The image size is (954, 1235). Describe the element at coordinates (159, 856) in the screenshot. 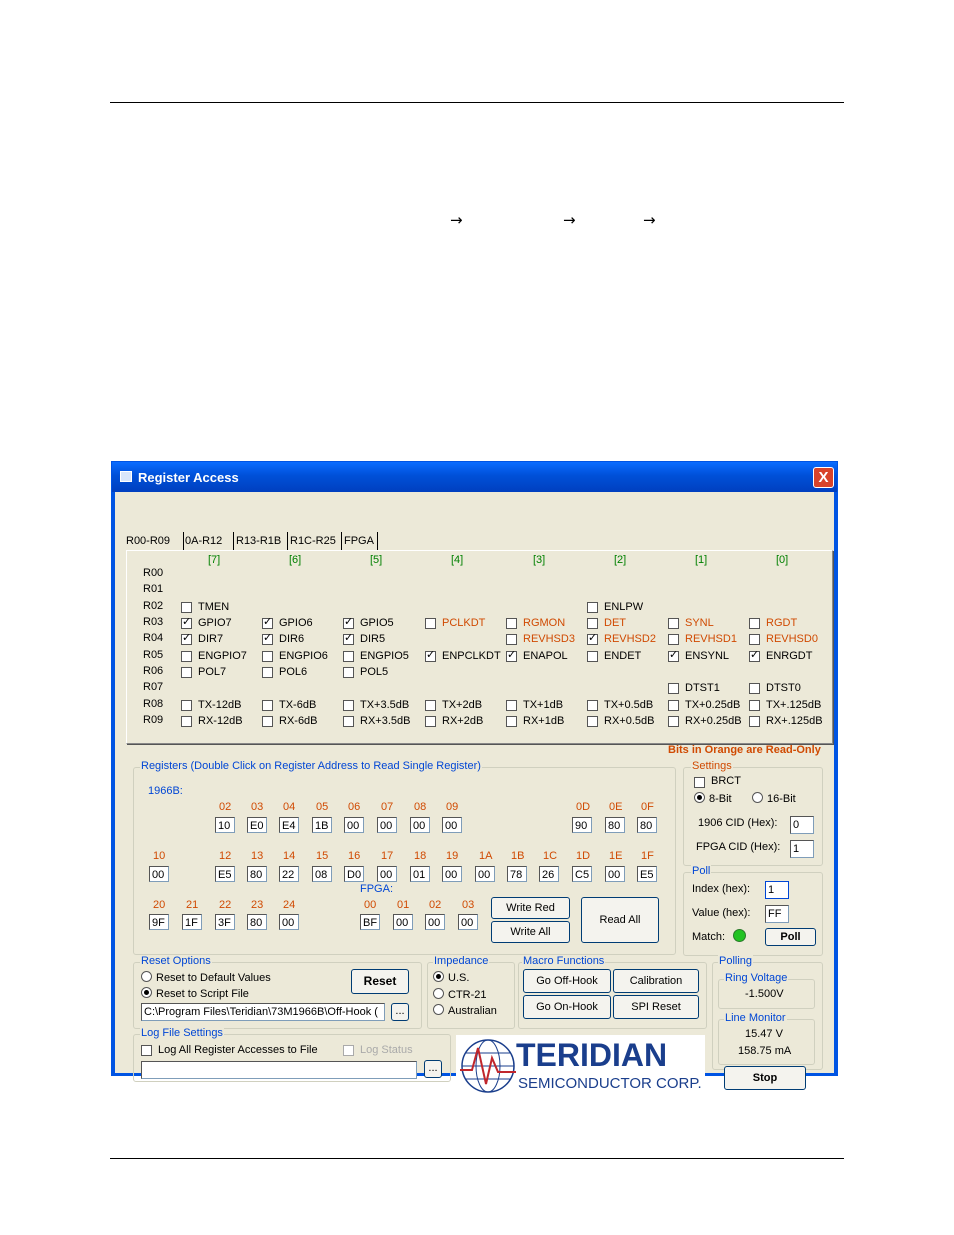

I see `reg-addr-10: 10` at that location.